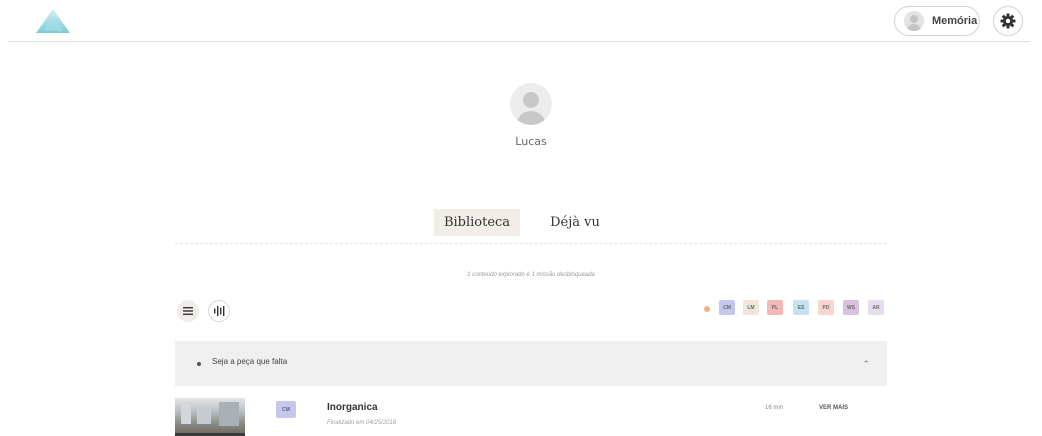  What do you see at coordinates (477, 222) in the screenshot?
I see `tab-biblioteca: Biblioteca` at bounding box center [477, 222].